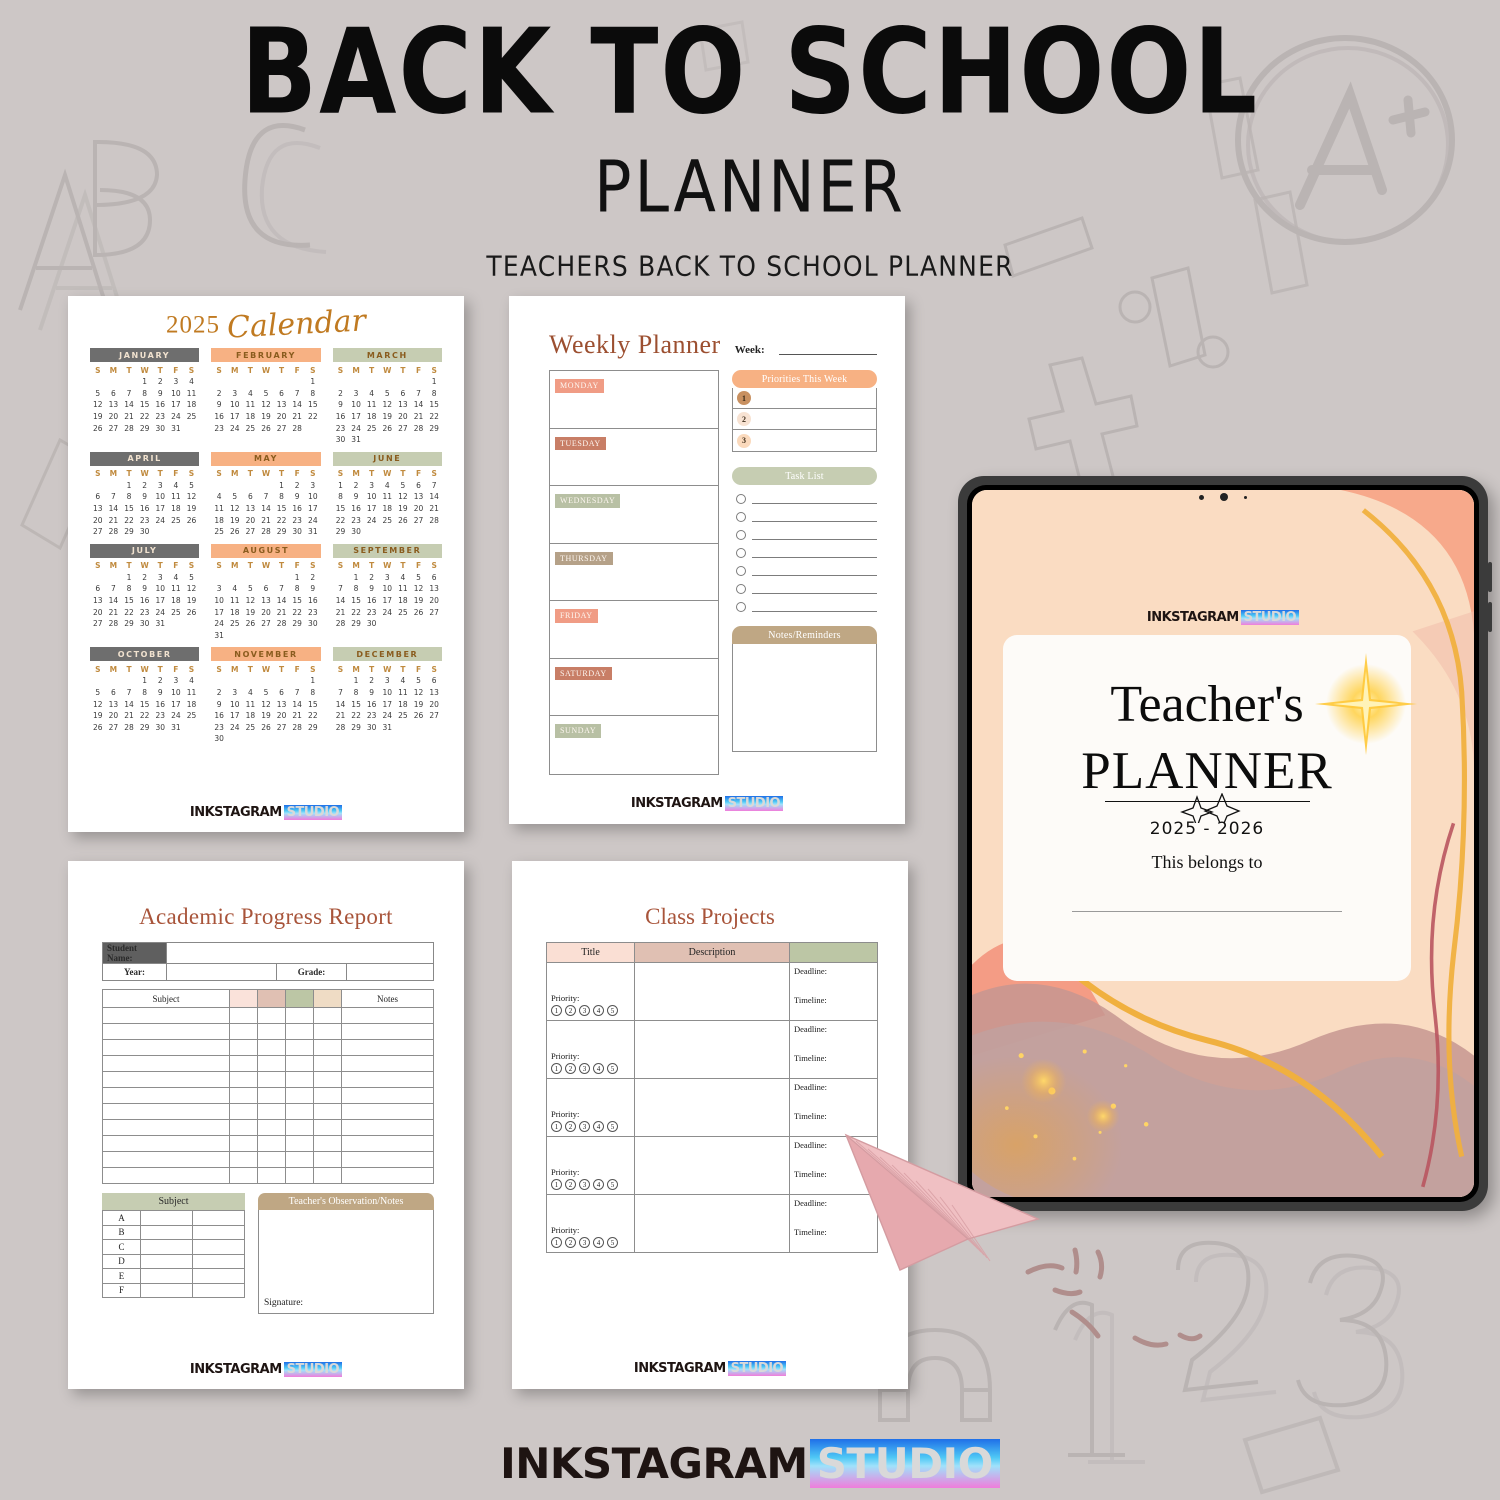 The height and width of the screenshot is (1500, 1500). What do you see at coordinates (419, 497) in the screenshot?
I see `day-cell: 13` at bounding box center [419, 497].